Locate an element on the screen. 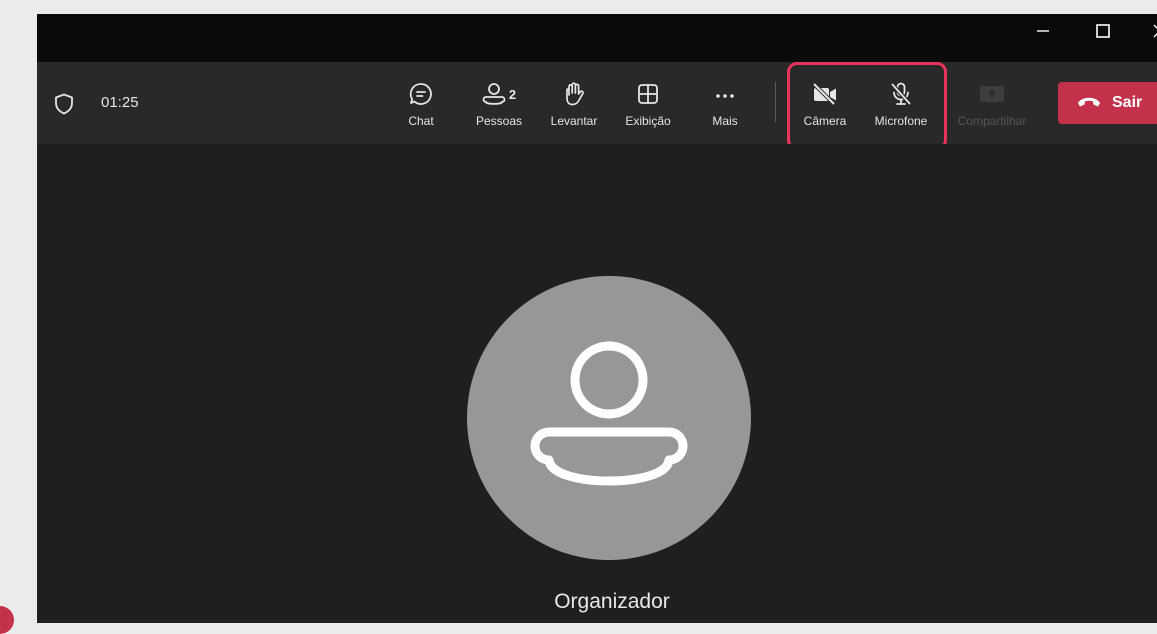 This screenshot has width=1157, height=634. leave-label: Sair is located at coordinates (1127, 102).